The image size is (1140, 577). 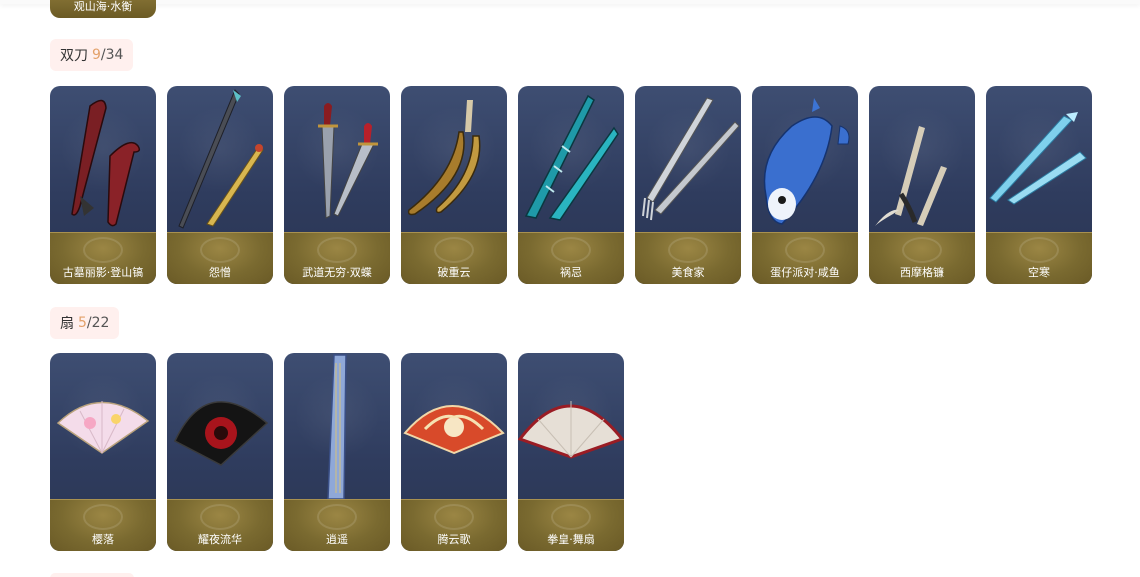 I want to click on weapon-label: 空寒, so click(x=1039, y=272).